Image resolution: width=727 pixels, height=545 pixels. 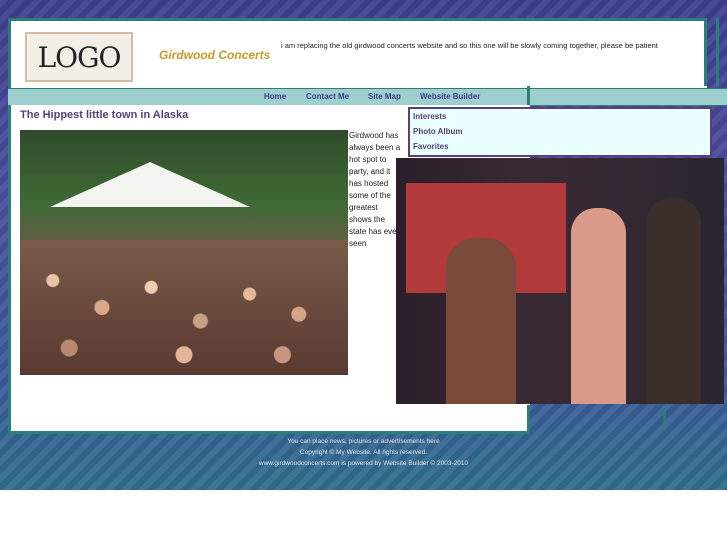 I want to click on logo-text: LOGO, so click(x=79, y=57).